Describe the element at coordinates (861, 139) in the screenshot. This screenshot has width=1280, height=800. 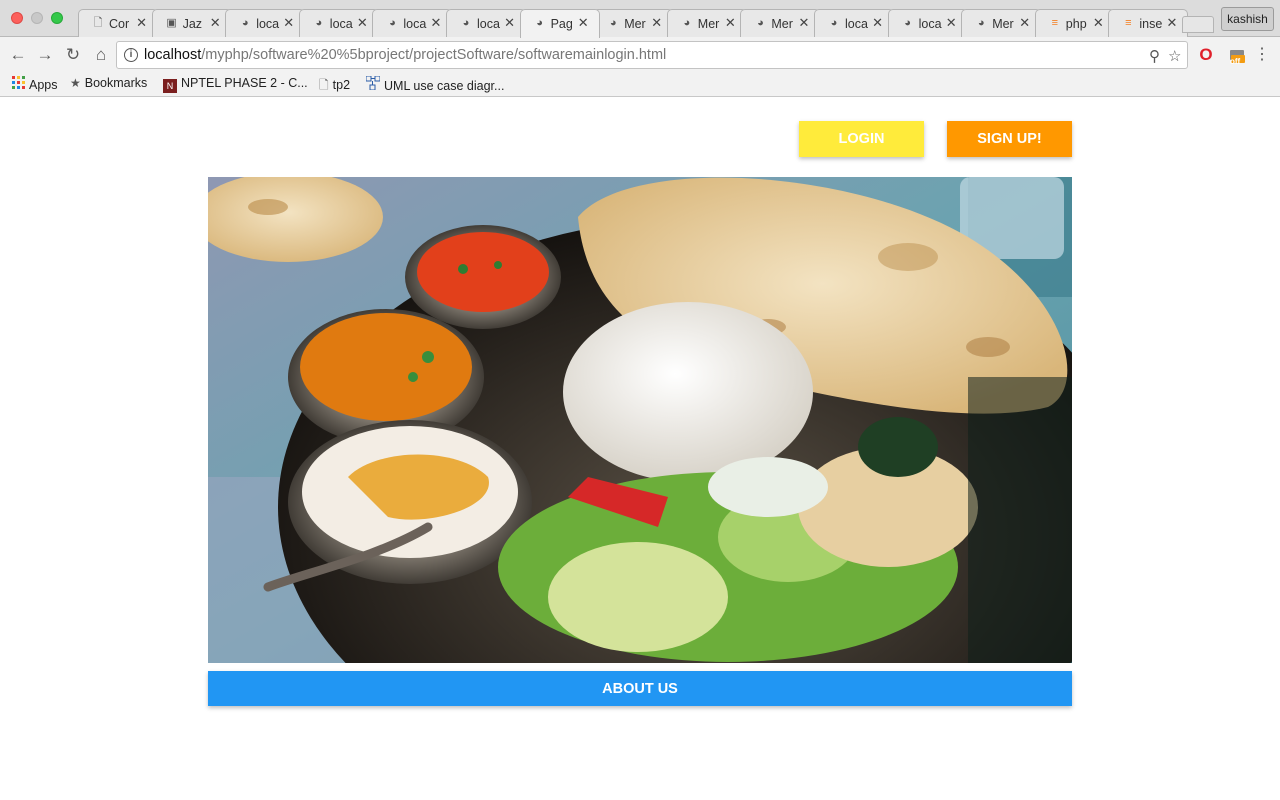
I see `login-button: LOGIN` at that location.